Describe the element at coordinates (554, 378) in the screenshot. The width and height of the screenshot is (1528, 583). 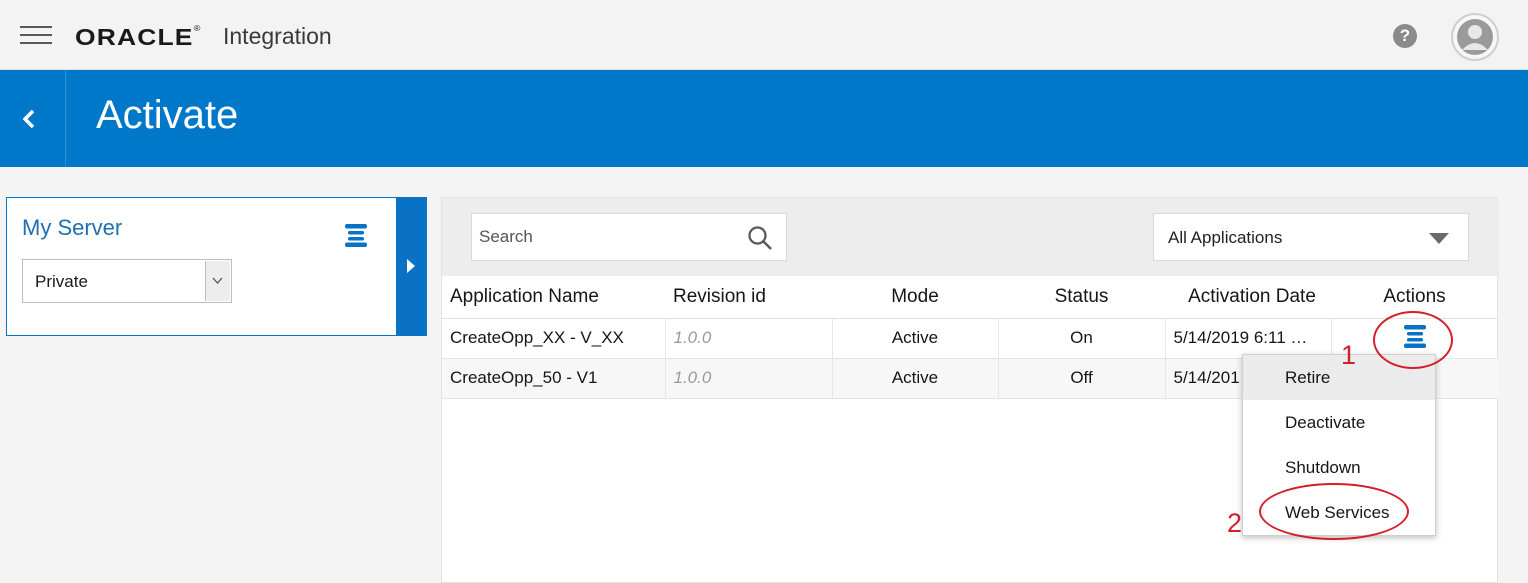
I see `application-name: CreateOpp_50 - V1` at that location.